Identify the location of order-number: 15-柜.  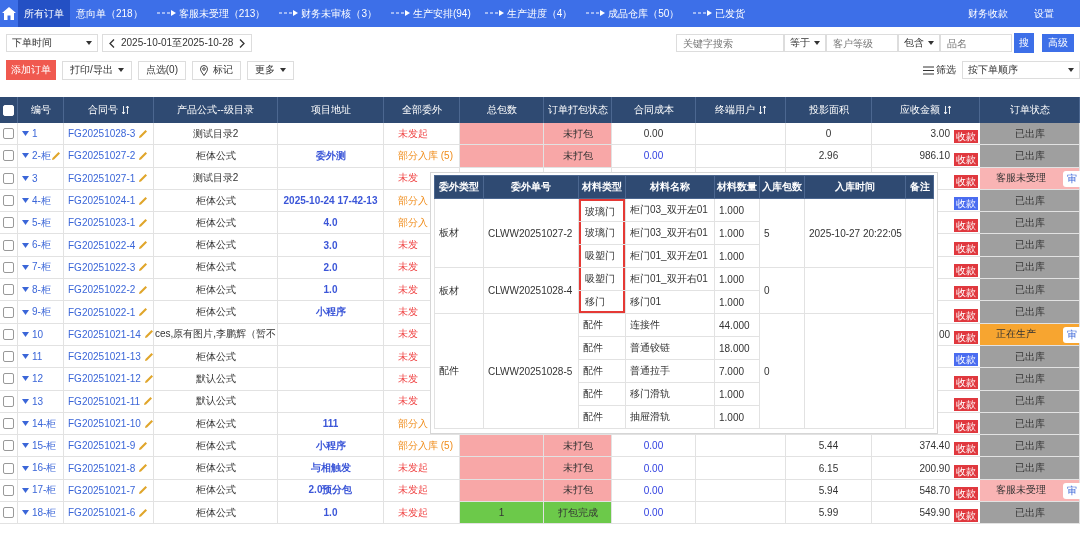
(45, 446).